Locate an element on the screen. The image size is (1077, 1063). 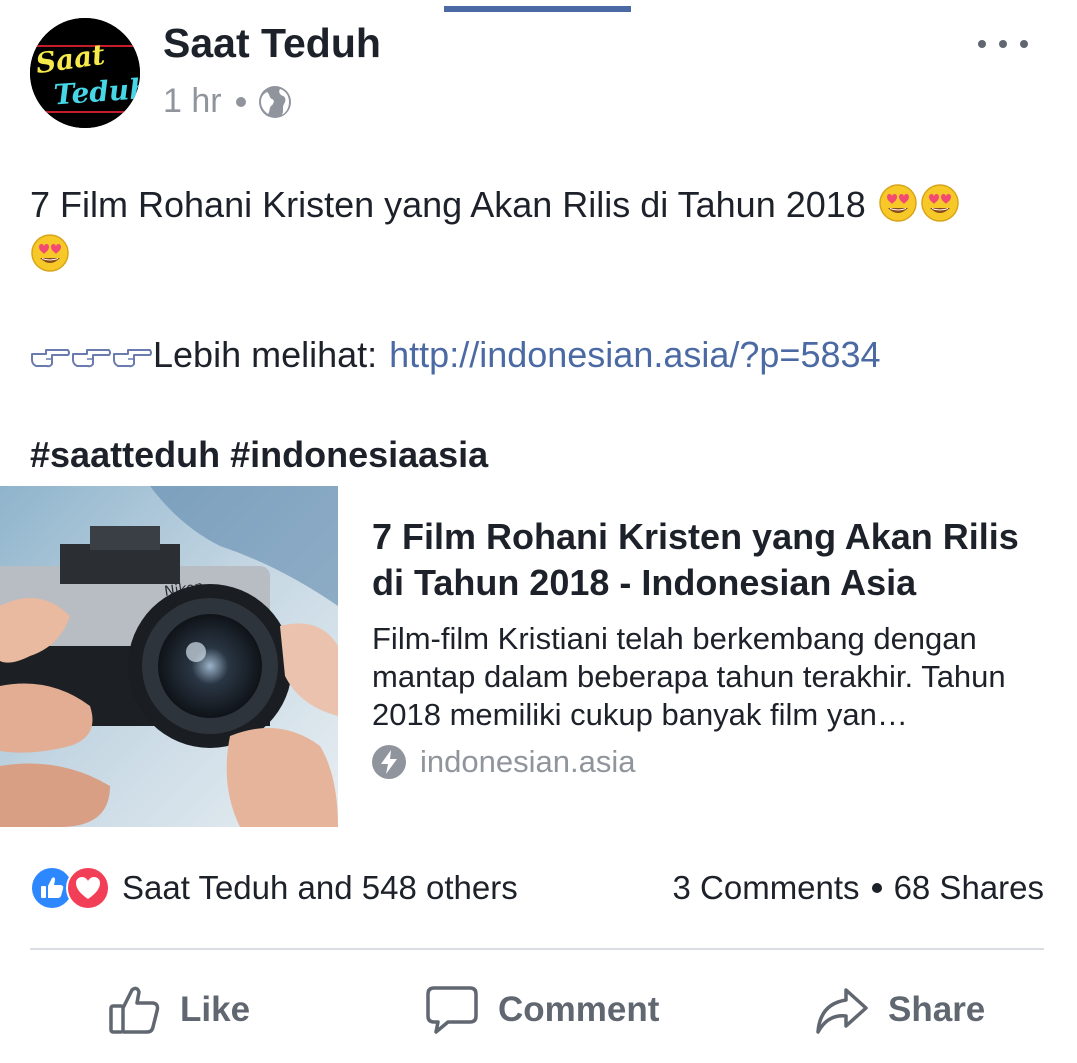
hashtags: #saatteduh #indonesiaasia is located at coordinates (259, 455).